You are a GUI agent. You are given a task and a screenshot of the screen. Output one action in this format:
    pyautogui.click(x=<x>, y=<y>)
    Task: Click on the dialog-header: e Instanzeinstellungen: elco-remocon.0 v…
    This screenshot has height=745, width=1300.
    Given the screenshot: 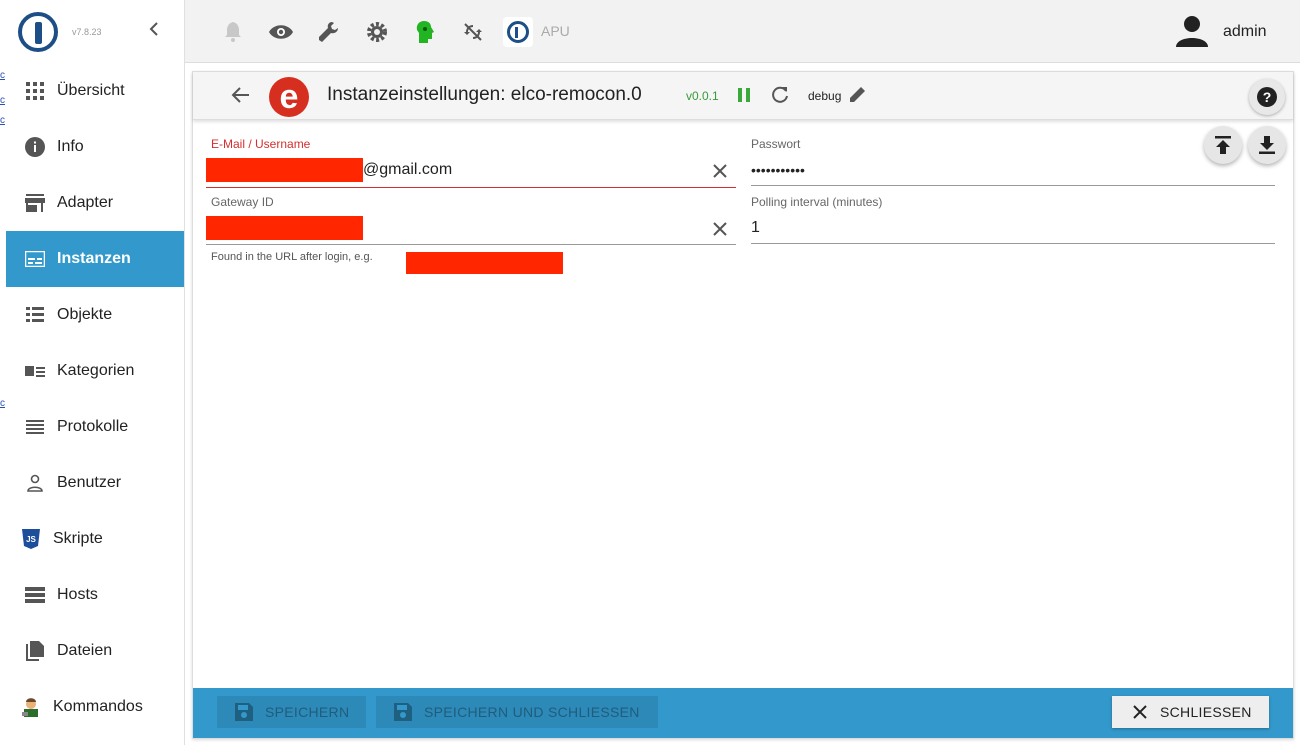 What is the action you would take?
    pyautogui.click(x=743, y=96)
    